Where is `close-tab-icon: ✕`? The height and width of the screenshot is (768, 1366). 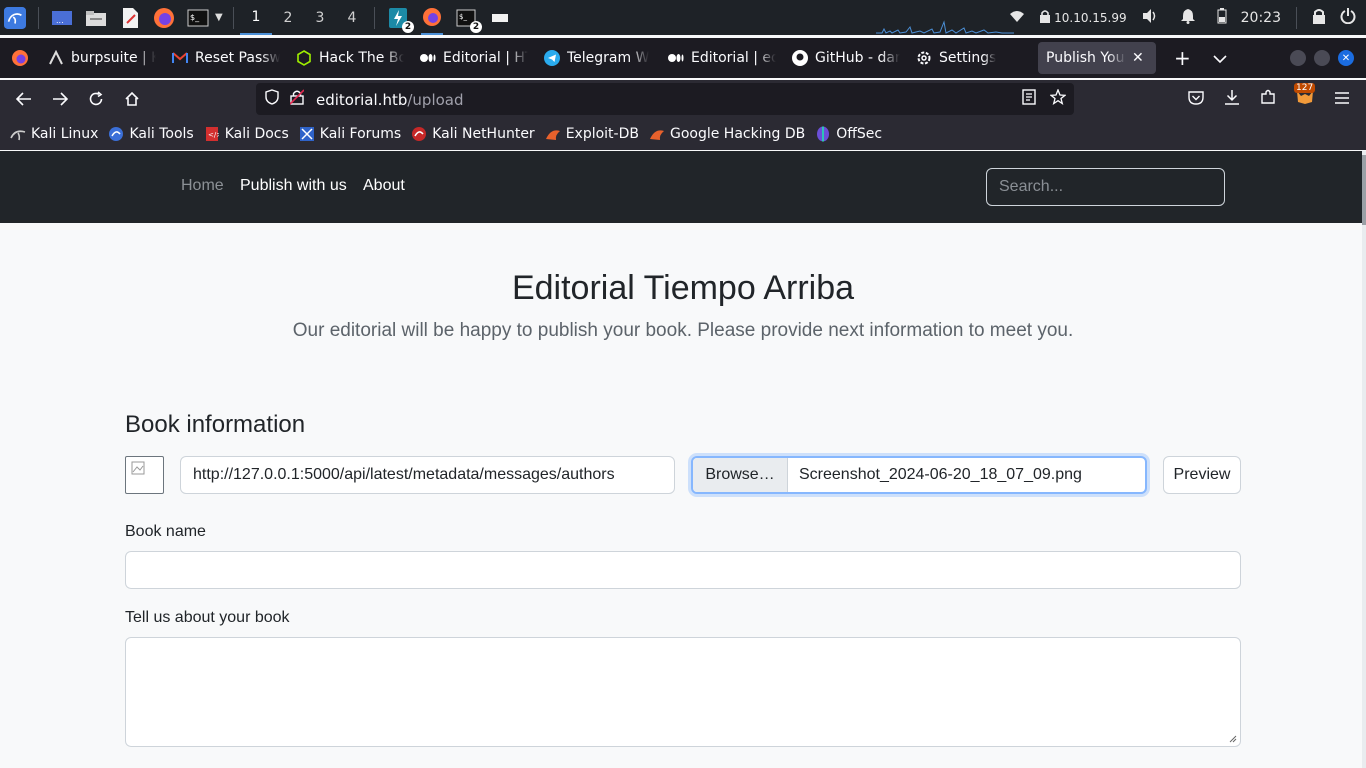 close-tab-icon: ✕ is located at coordinates (1138, 58).